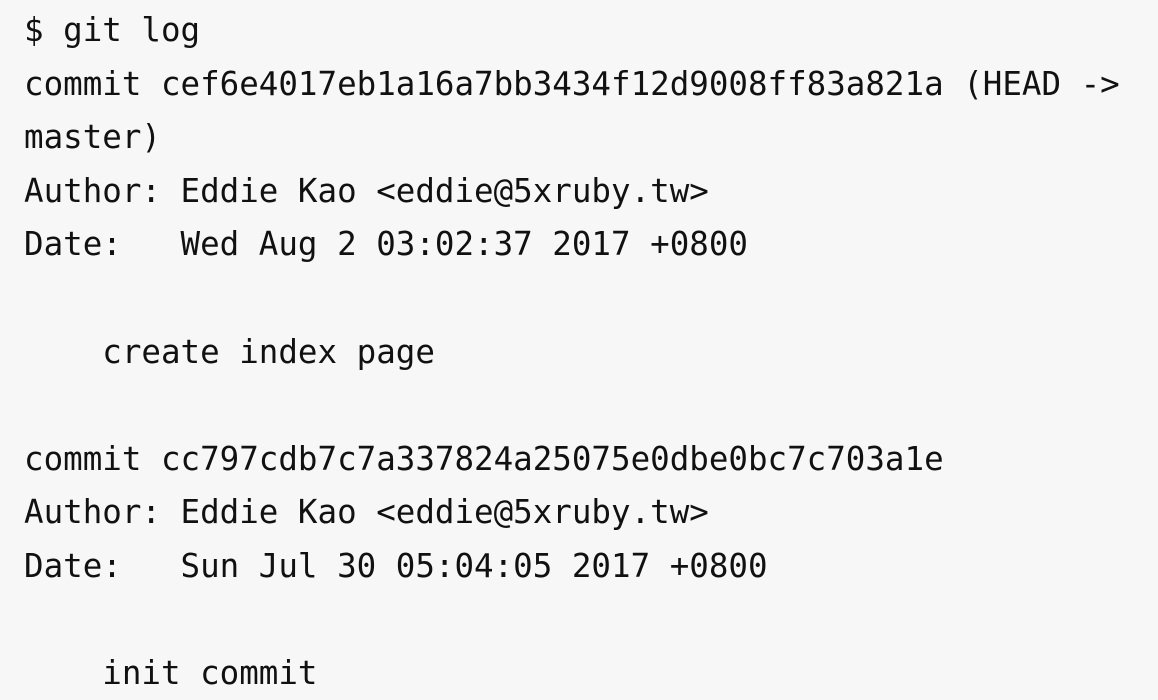  Describe the element at coordinates (92, 137) in the screenshot. I see `commit-ref-continuation: master)` at that location.